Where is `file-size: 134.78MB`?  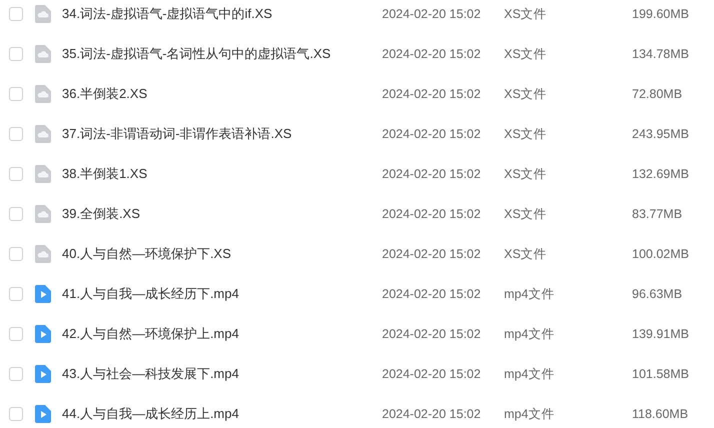 file-size: 134.78MB is located at coordinates (660, 54).